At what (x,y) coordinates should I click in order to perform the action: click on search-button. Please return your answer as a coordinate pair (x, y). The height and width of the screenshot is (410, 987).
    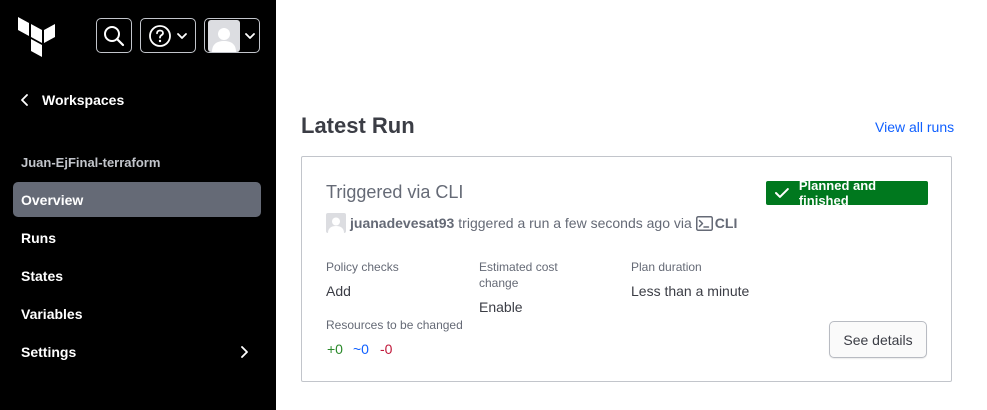
    Looking at the image, I should click on (114, 35).